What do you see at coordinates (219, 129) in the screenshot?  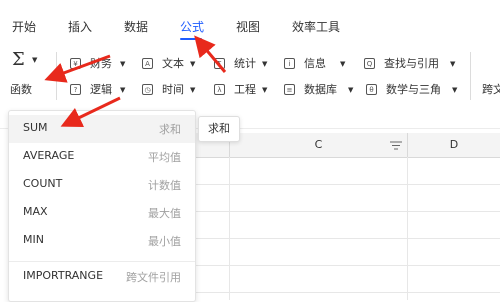 I see `sum-tooltip: 求和` at bounding box center [219, 129].